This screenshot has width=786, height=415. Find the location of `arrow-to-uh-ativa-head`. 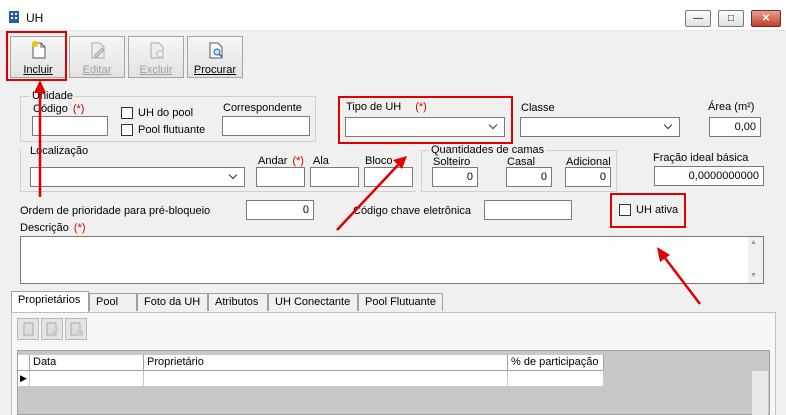

arrow-to-uh-ativa-head is located at coordinates (663, 254).